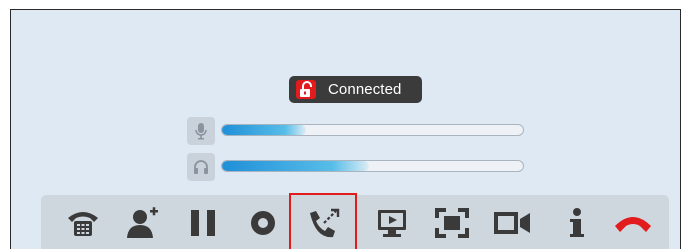 The width and height of the screenshot is (690, 249). I want to click on microphone-level-row, so click(357, 131).